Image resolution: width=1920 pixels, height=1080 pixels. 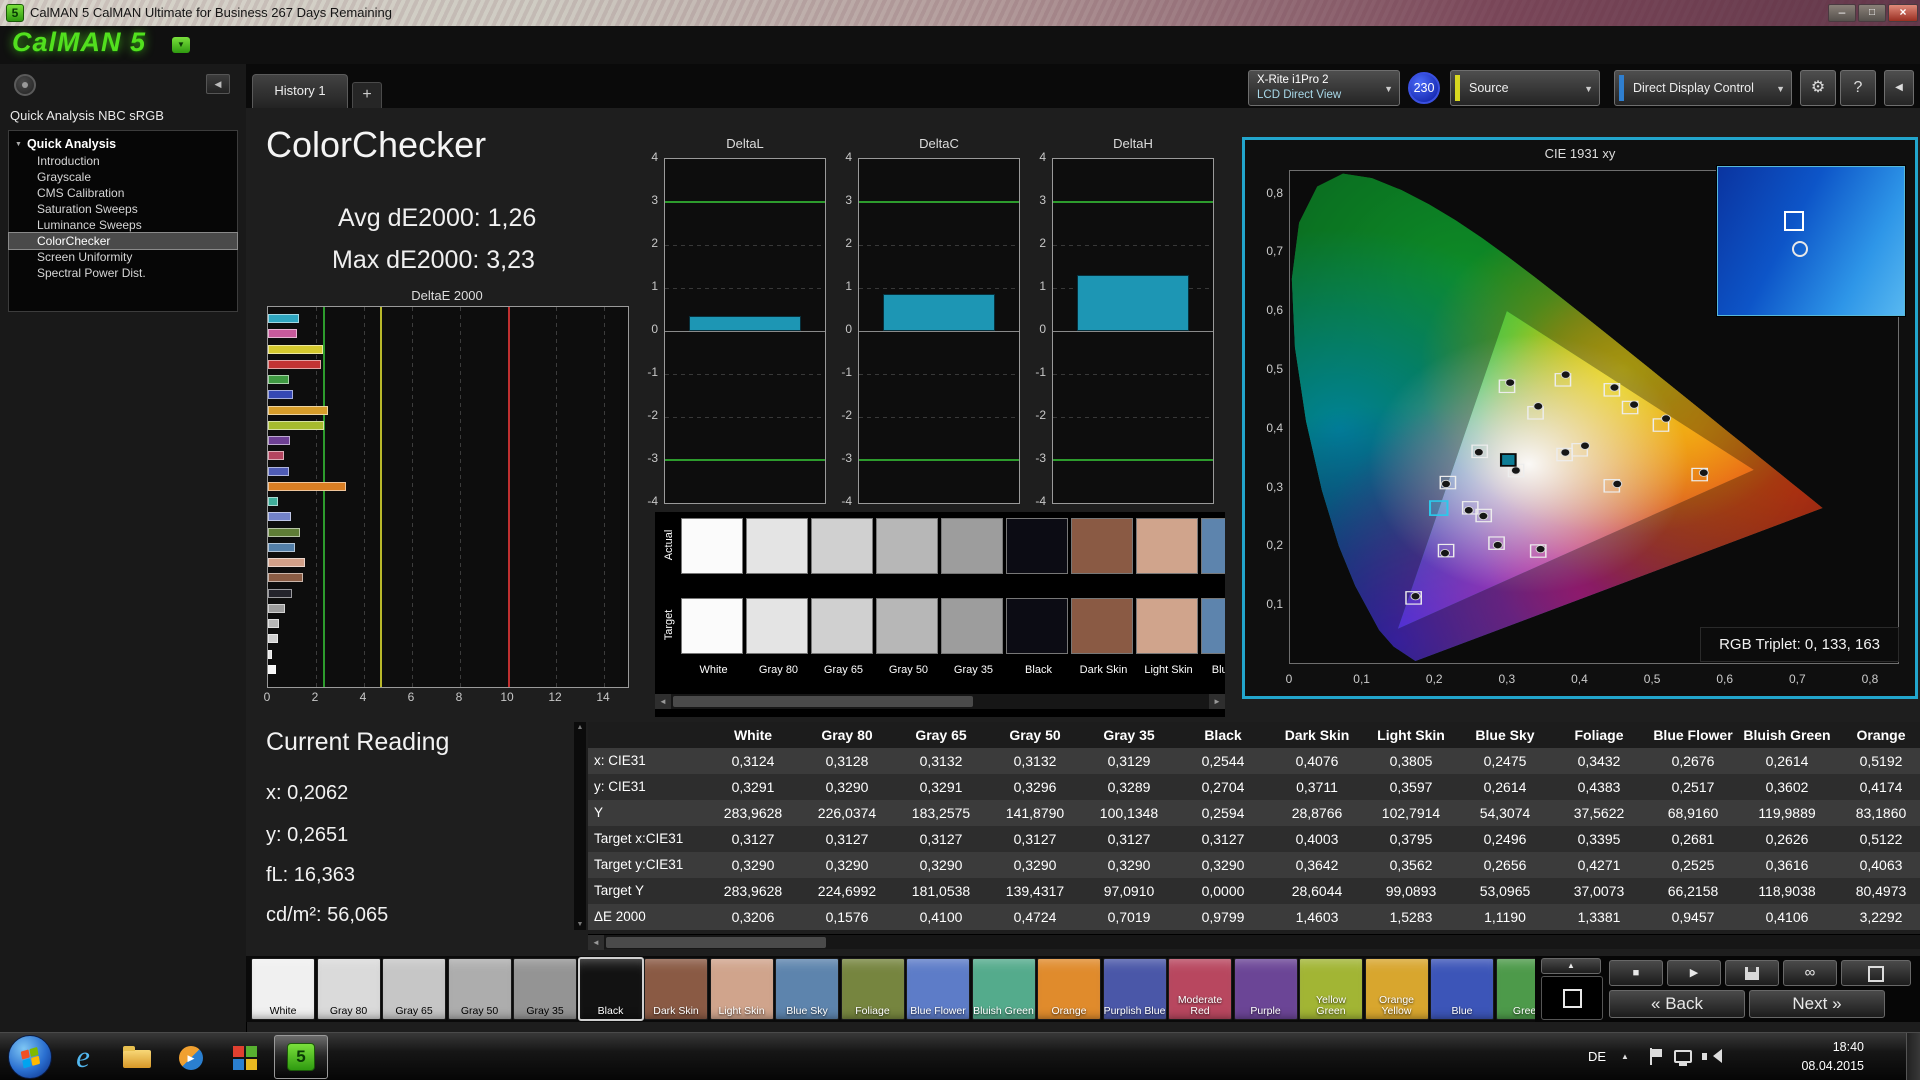 What do you see at coordinates (1876, 973) in the screenshot?
I see `test-pattern-button` at bounding box center [1876, 973].